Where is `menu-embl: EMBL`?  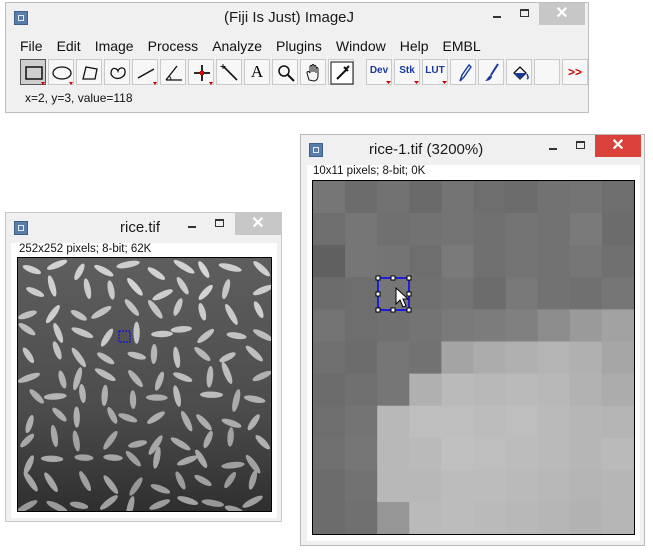
menu-embl: EMBL is located at coordinates (462, 46).